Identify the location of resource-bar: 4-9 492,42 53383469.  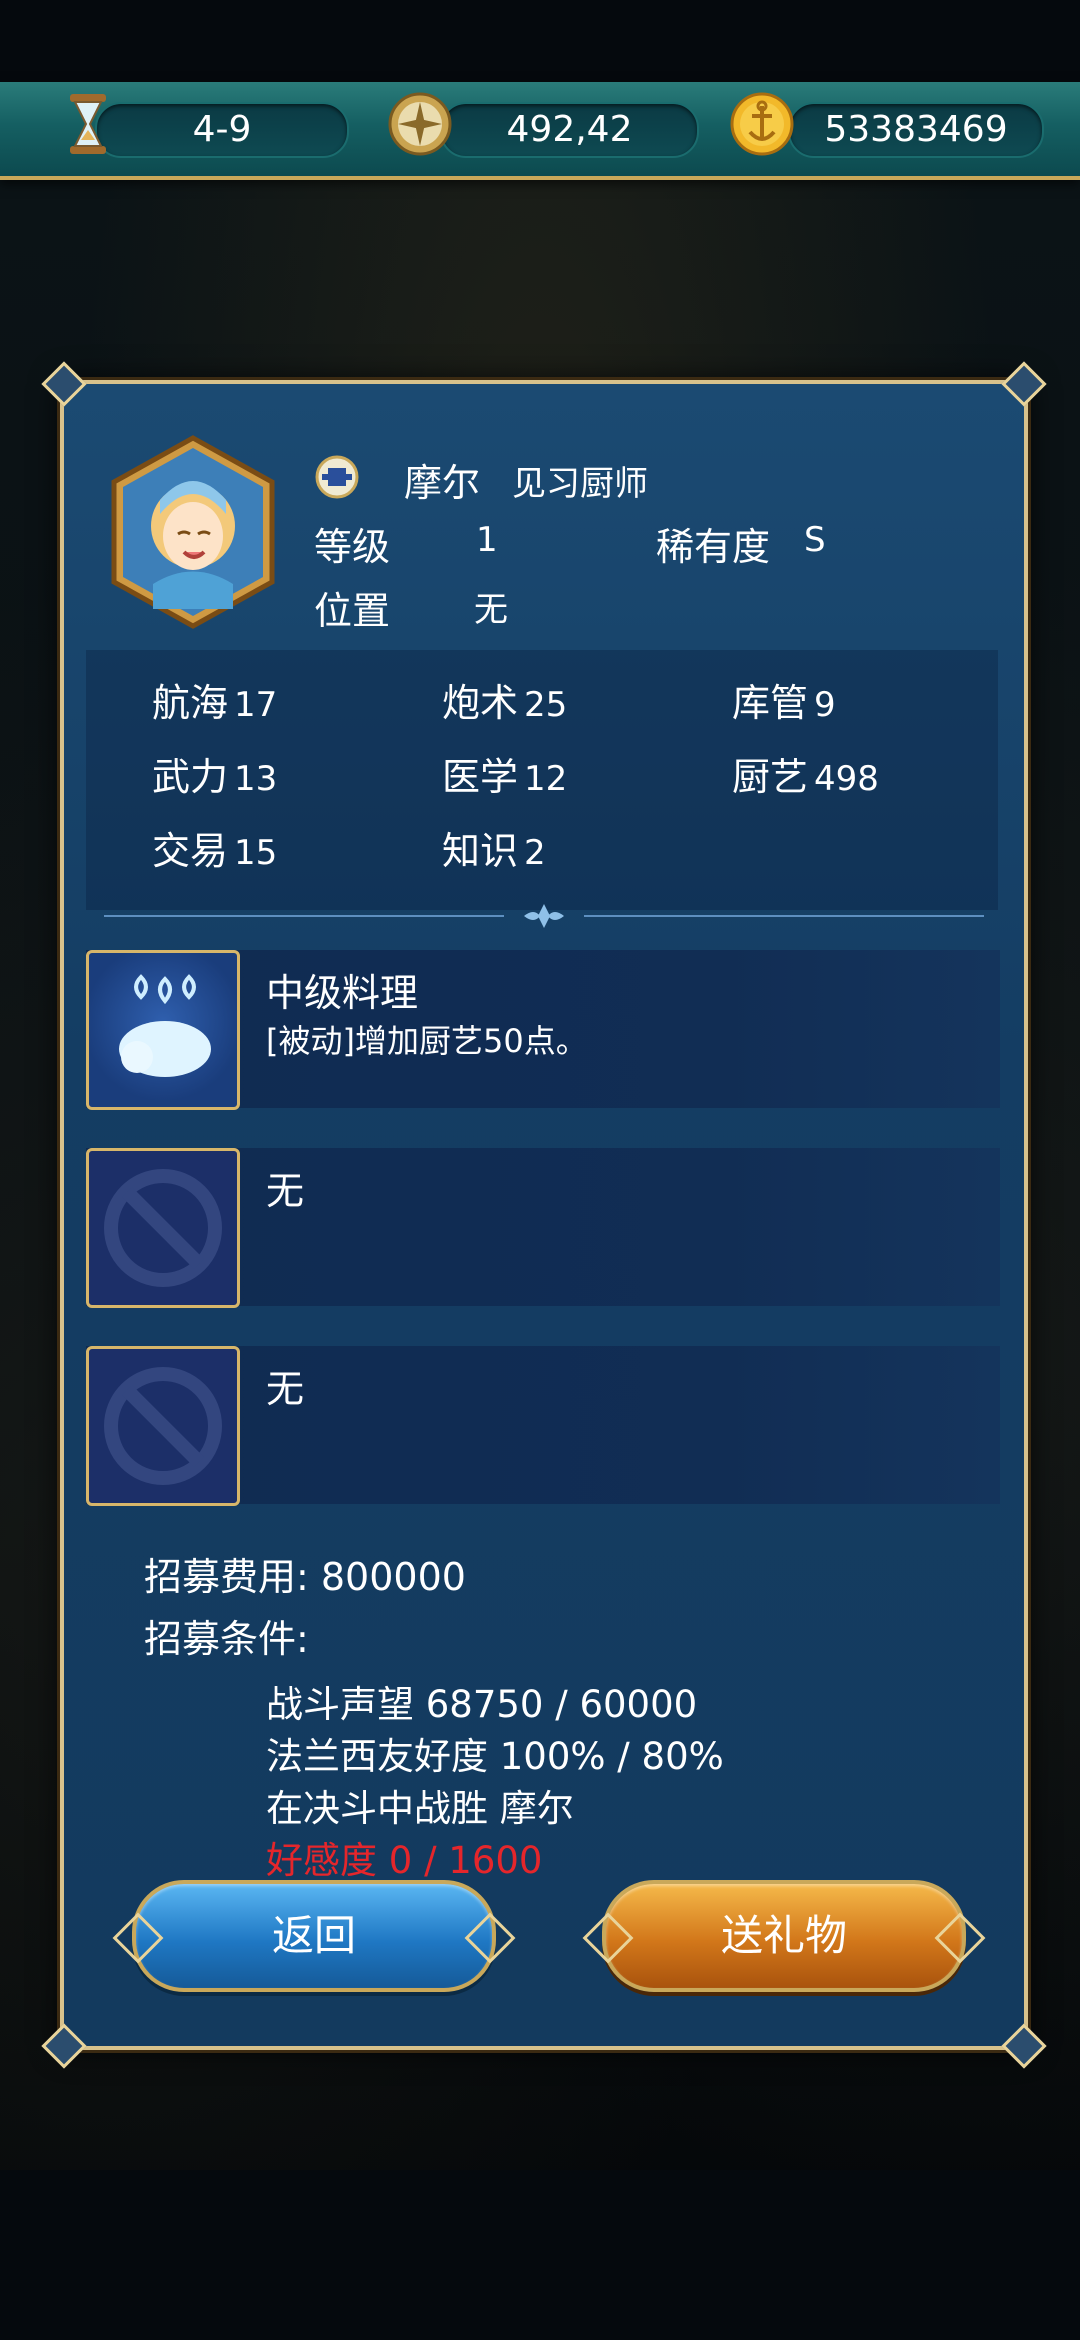
(540, 131).